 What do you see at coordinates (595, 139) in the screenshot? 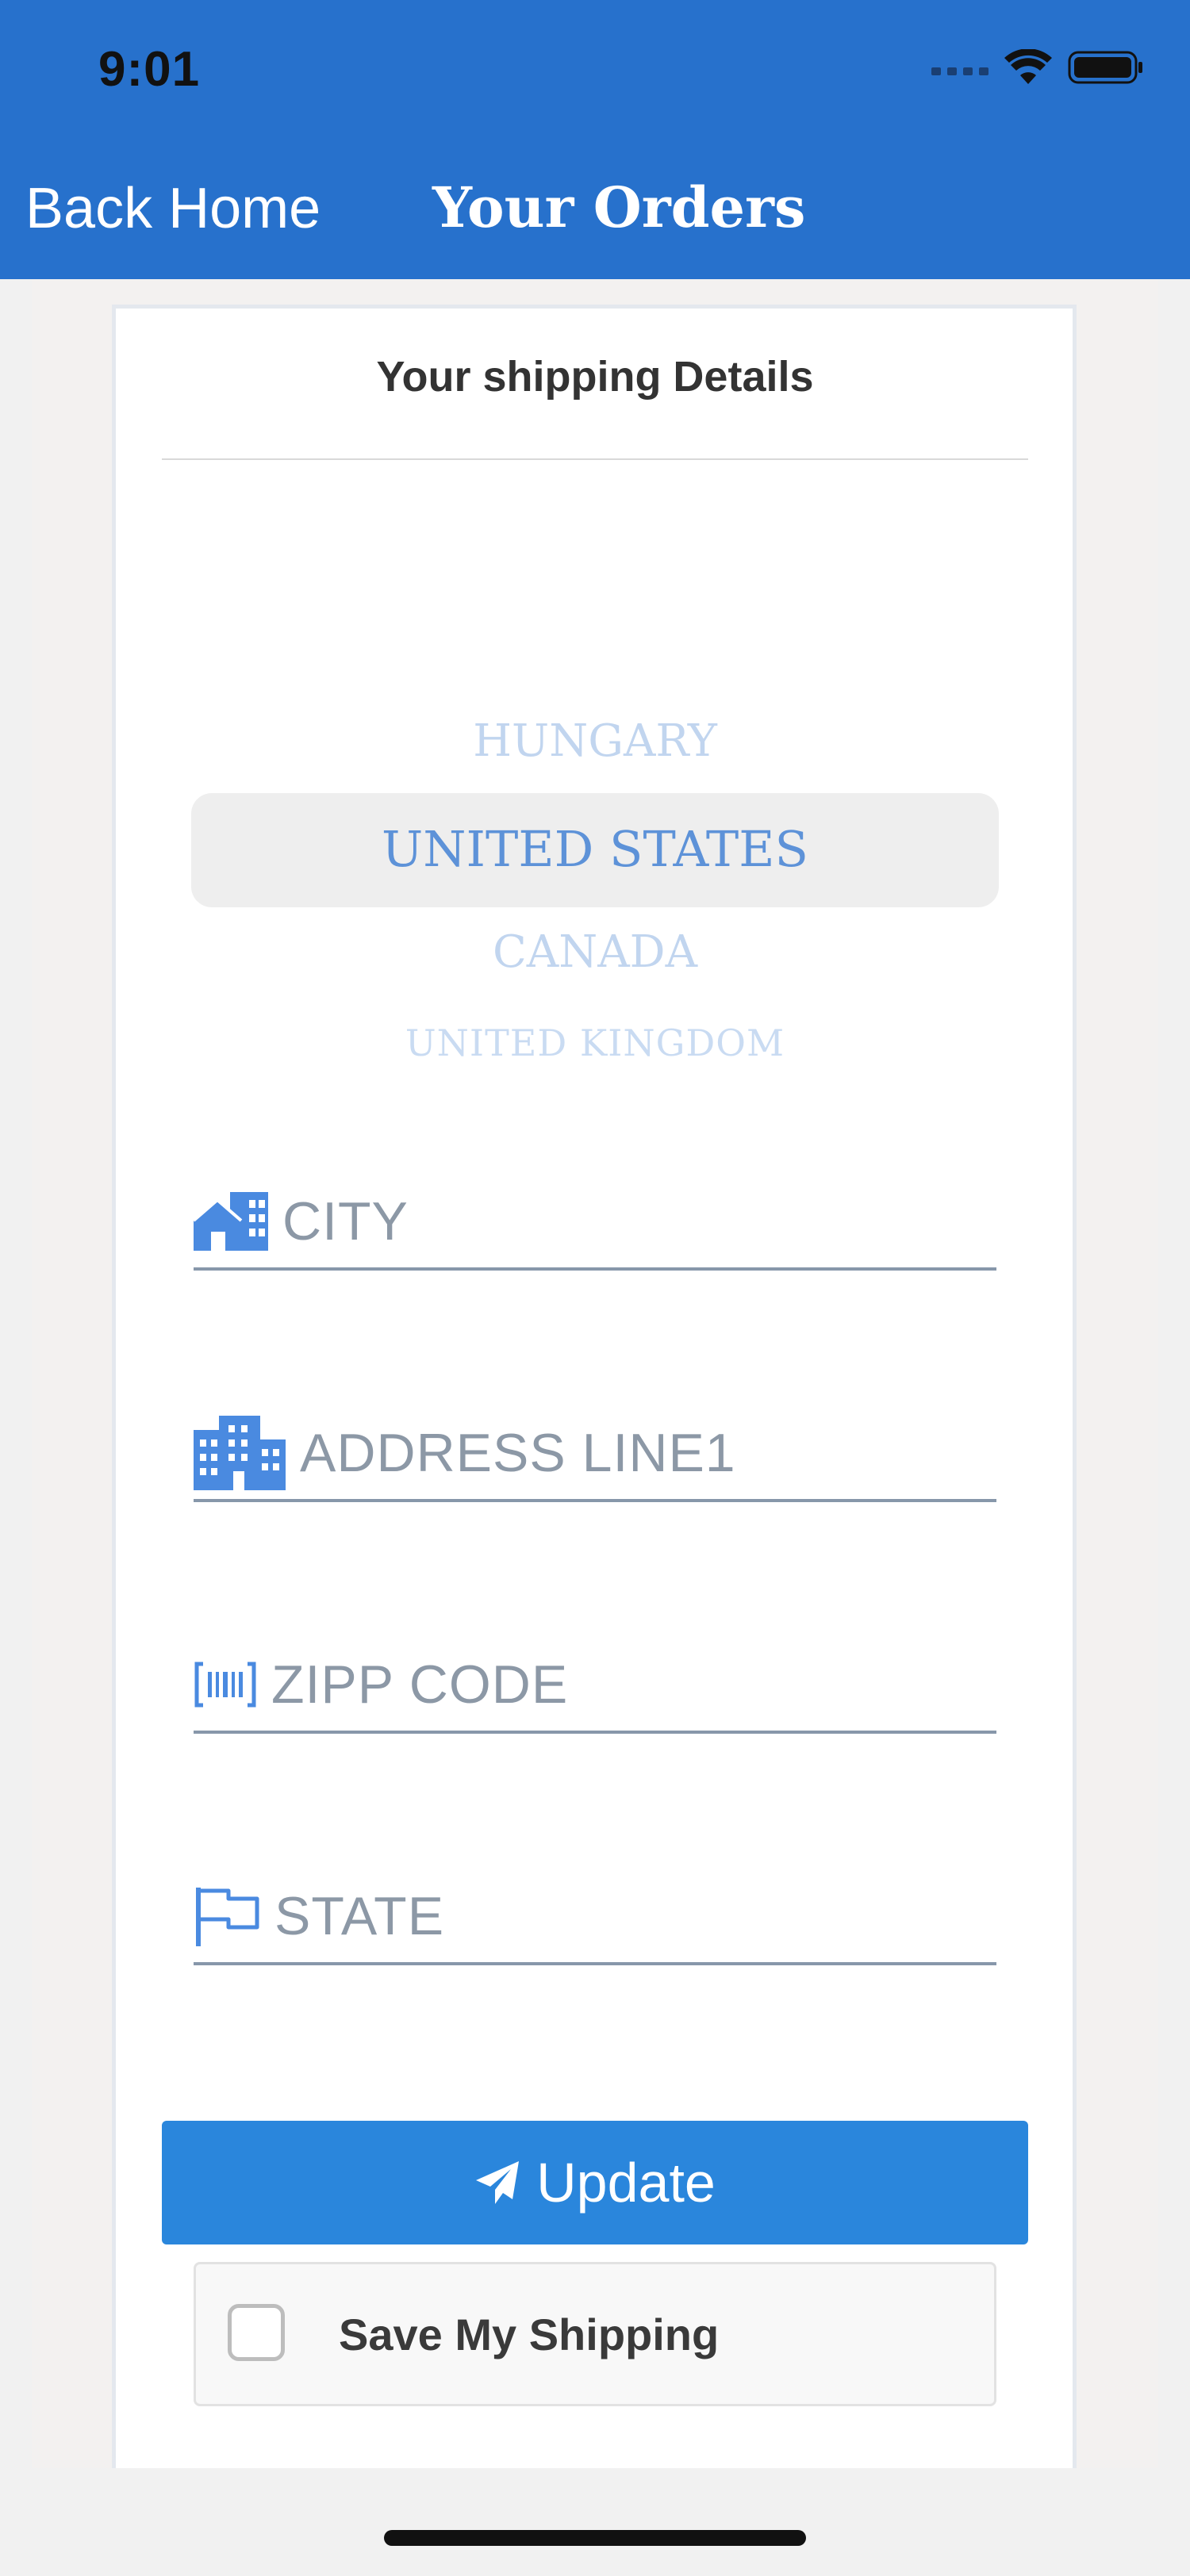
I see `app-header: 9:01 Back Home Your Orders` at bounding box center [595, 139].